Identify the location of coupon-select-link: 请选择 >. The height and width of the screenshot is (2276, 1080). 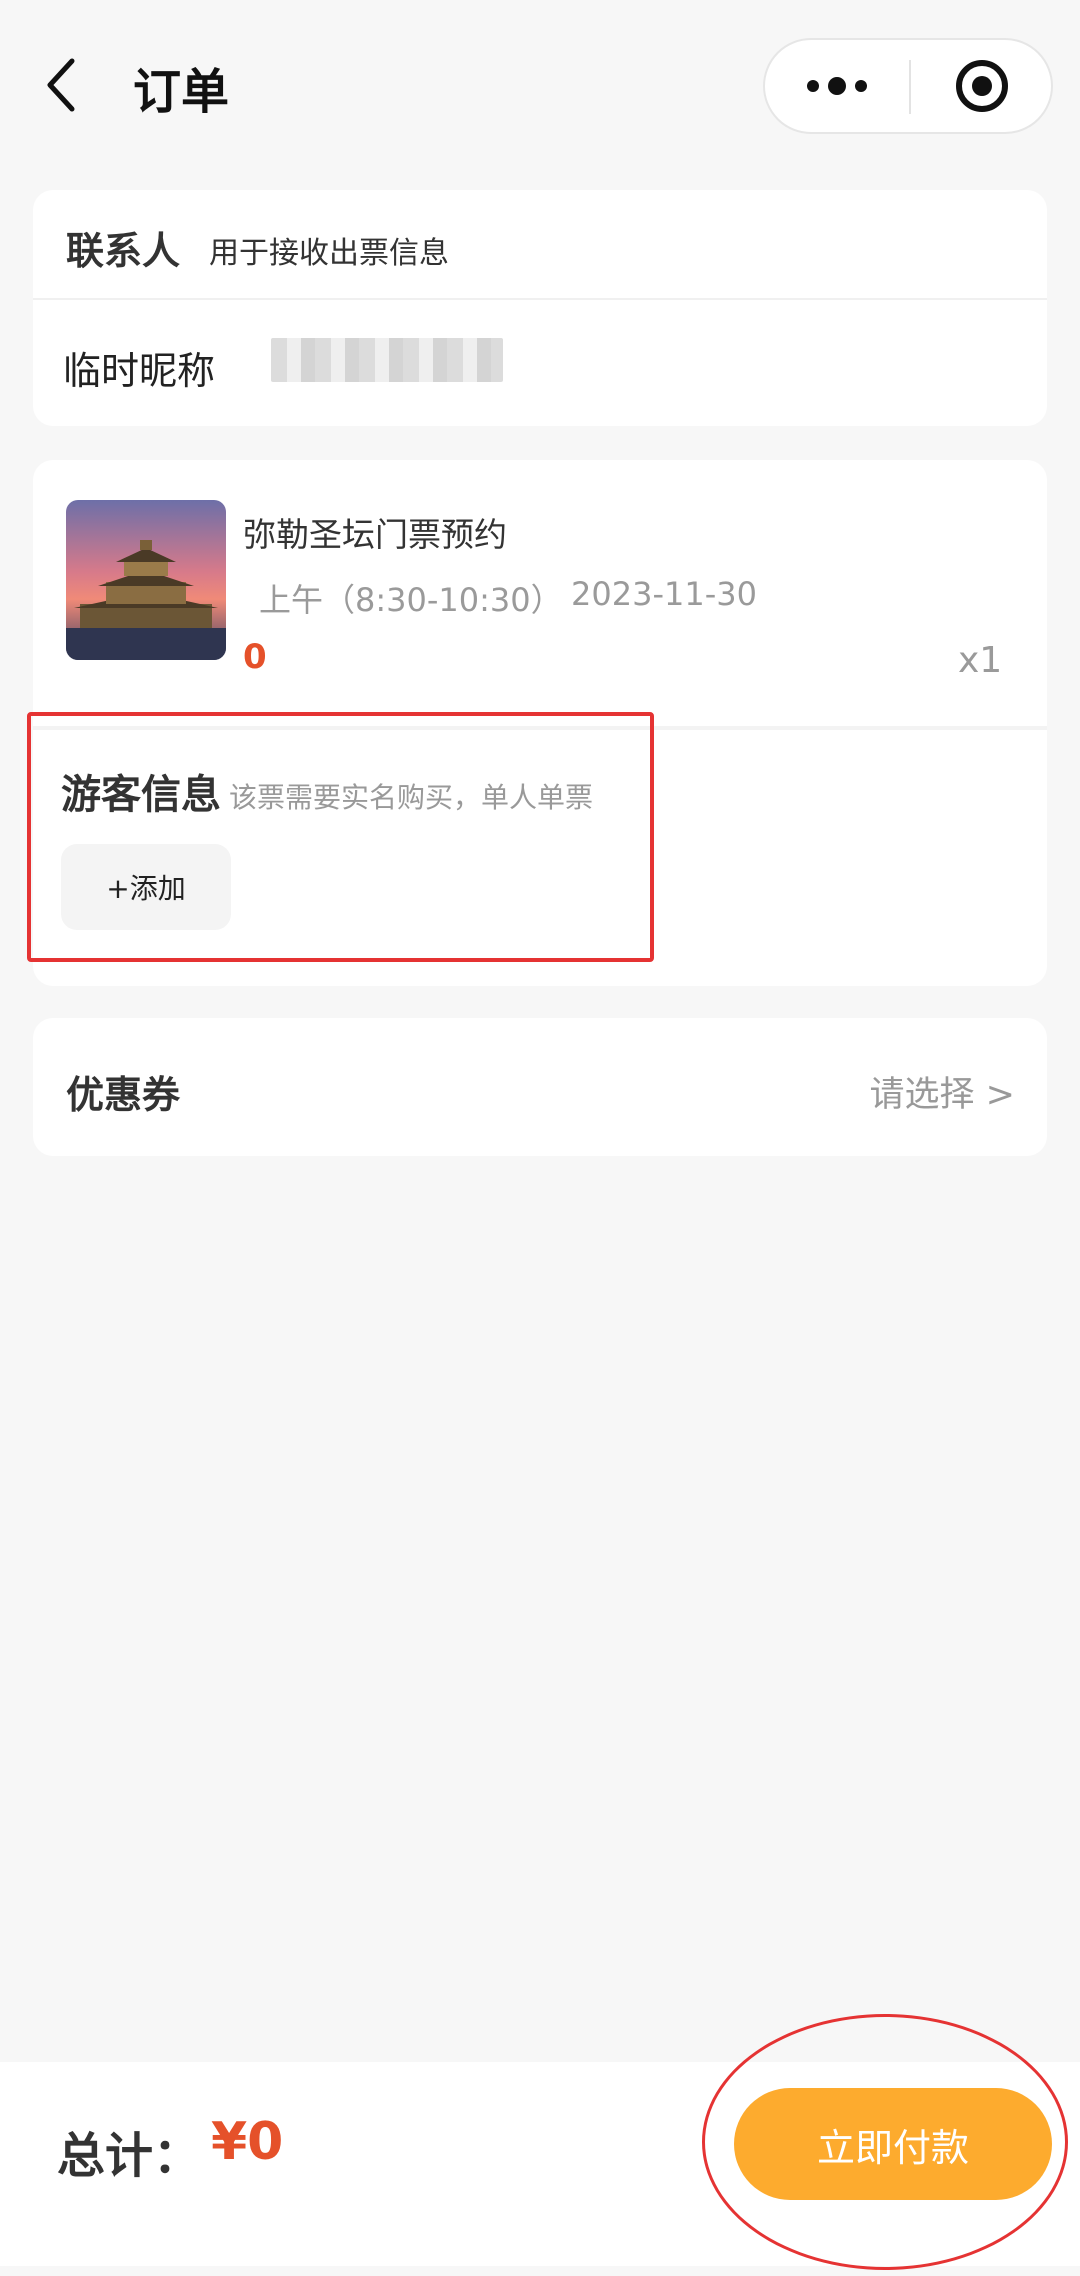
(942, 1091).